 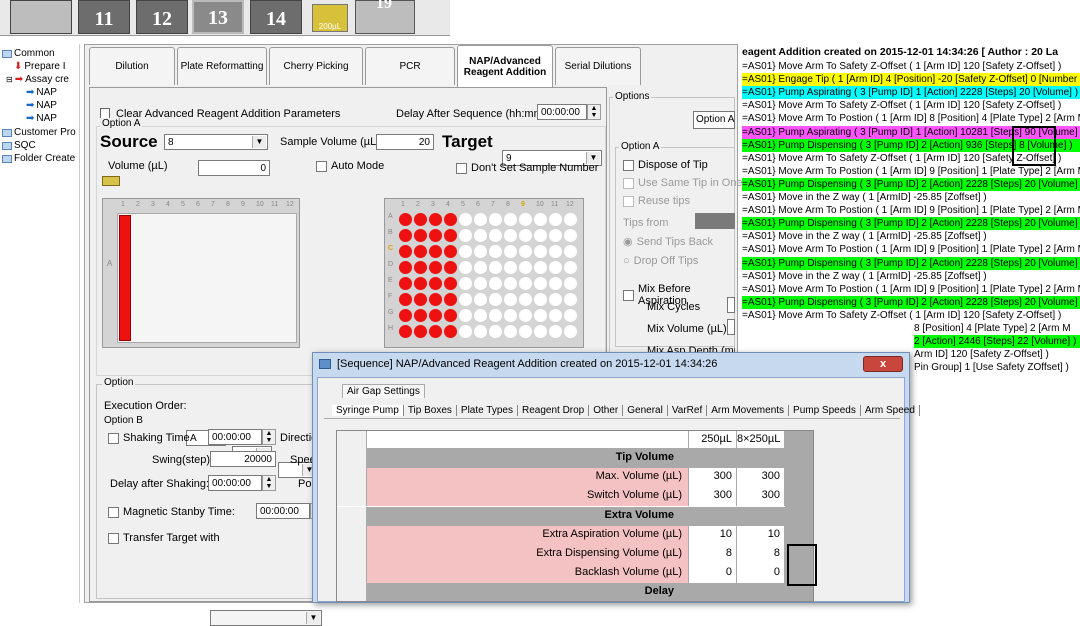 I want to click on dialog-tab-other: Other, so click(x=606, y=410).